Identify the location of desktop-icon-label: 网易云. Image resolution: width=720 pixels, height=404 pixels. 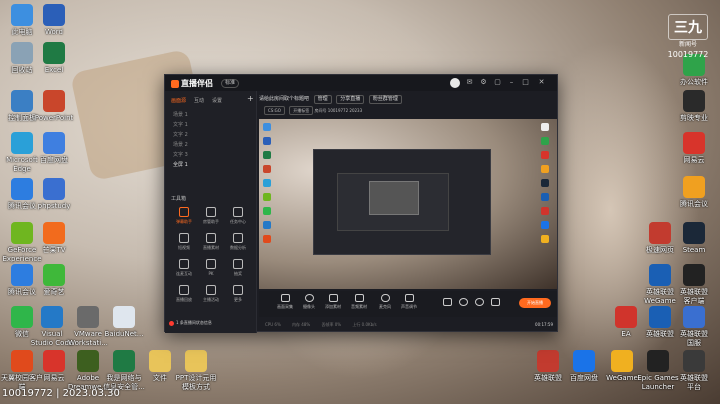
(694, 160).